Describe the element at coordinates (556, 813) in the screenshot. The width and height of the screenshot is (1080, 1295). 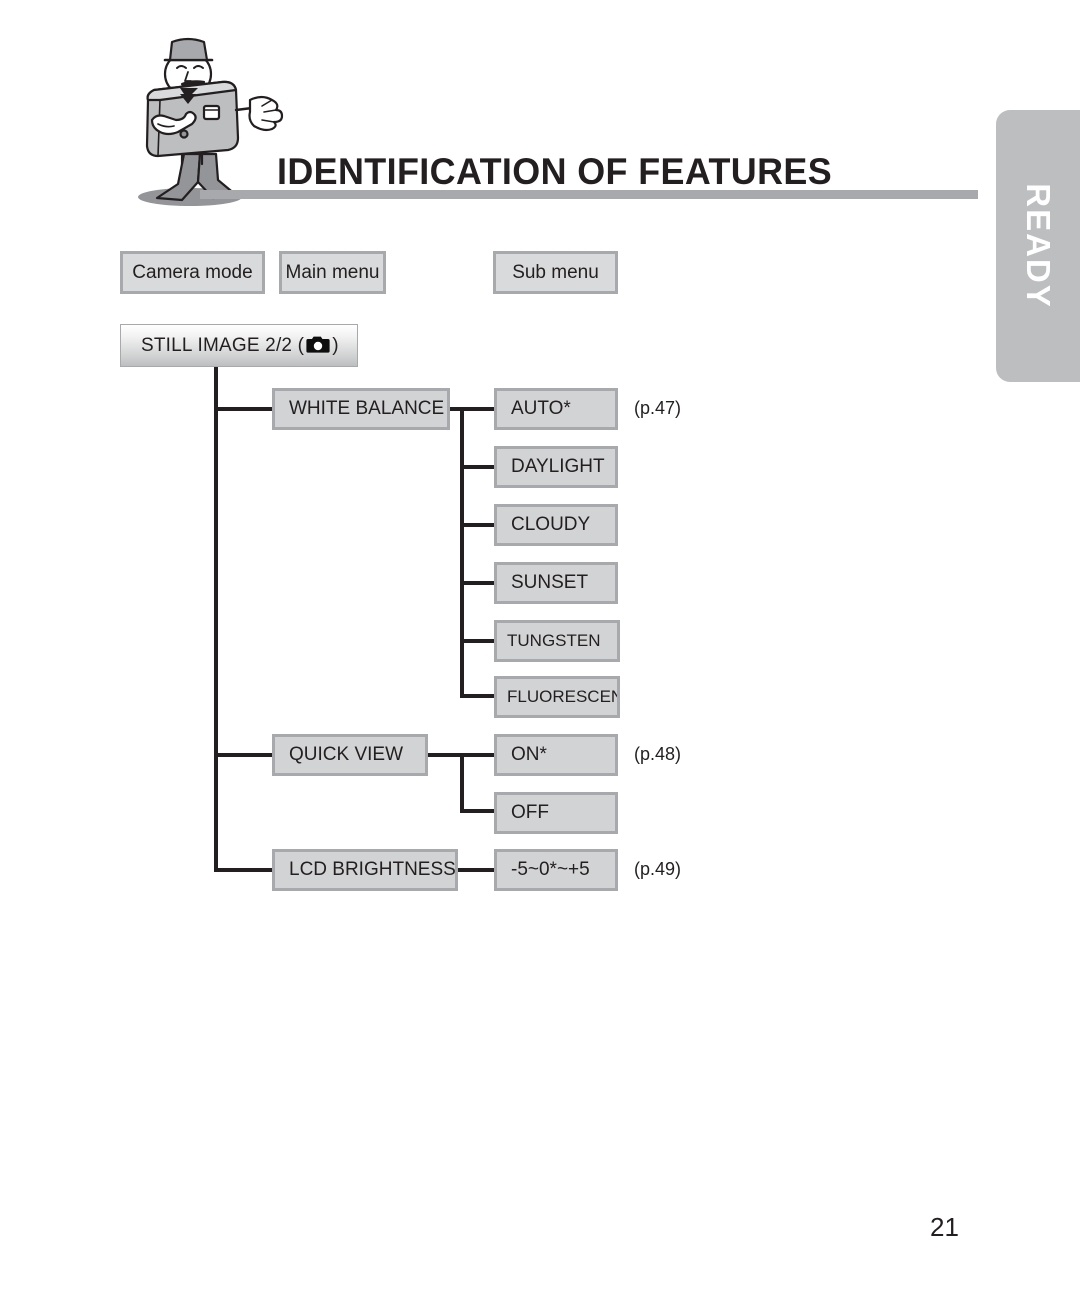
I see `sub-menu-qv-off: OFF` at that location.